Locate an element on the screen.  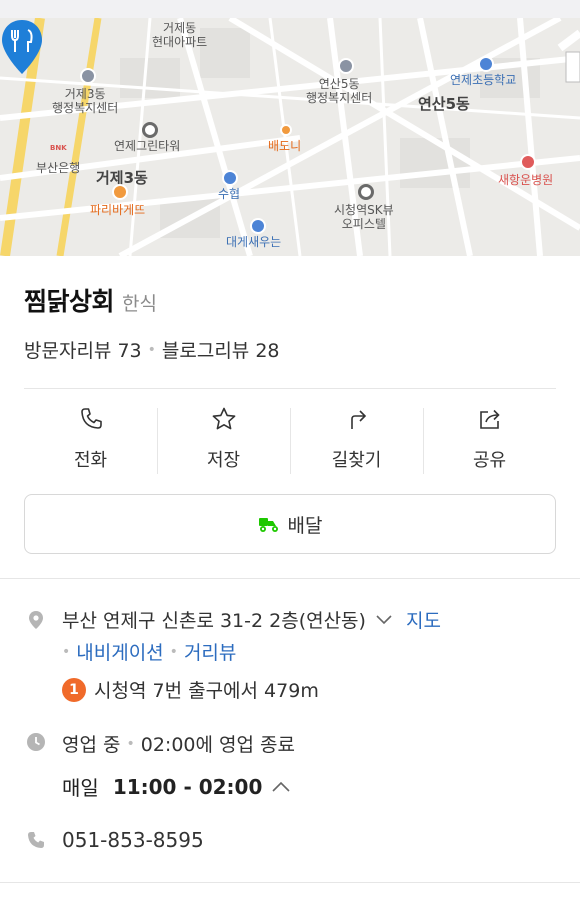
share-label: 공유 is located at coordinates (489, 460).